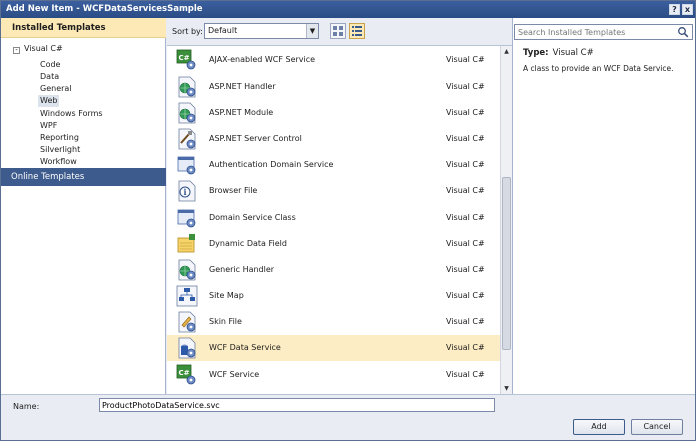 The height and width of the screenshot is (441, 696). I want to click on template-item-wcf-data-service: WCF Data Service Visual C#, so click(333, 348).